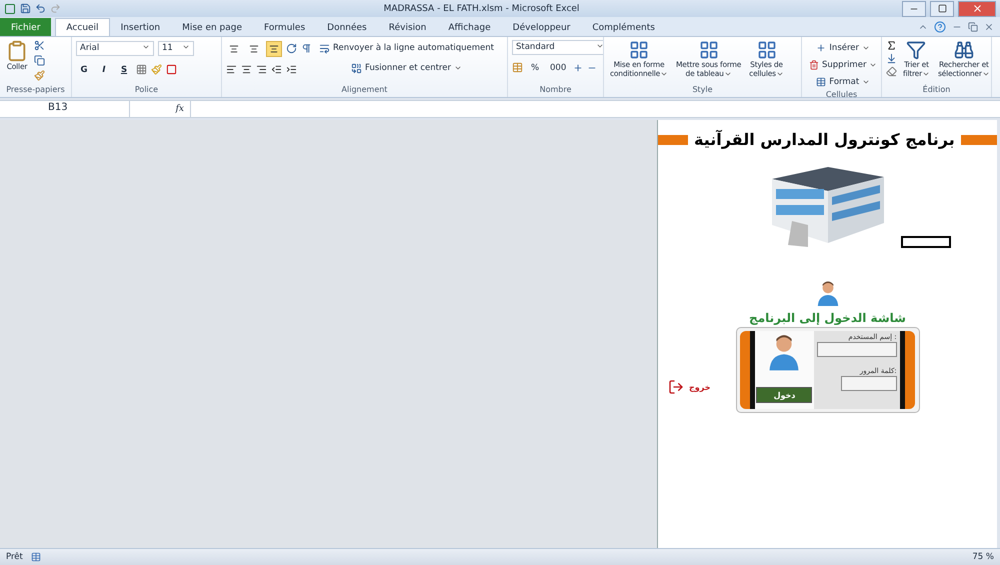  I want to click on ribbon-tab: Affichage, so click(469, 27).